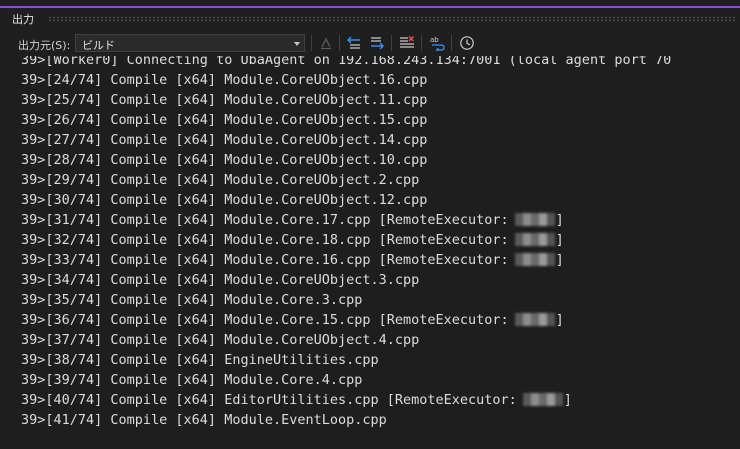 This screenshot has width=740, height=449. Describe the element at coordinates (98, 45) in the screenshot. I see `output-source-value: ビルド` at that location.